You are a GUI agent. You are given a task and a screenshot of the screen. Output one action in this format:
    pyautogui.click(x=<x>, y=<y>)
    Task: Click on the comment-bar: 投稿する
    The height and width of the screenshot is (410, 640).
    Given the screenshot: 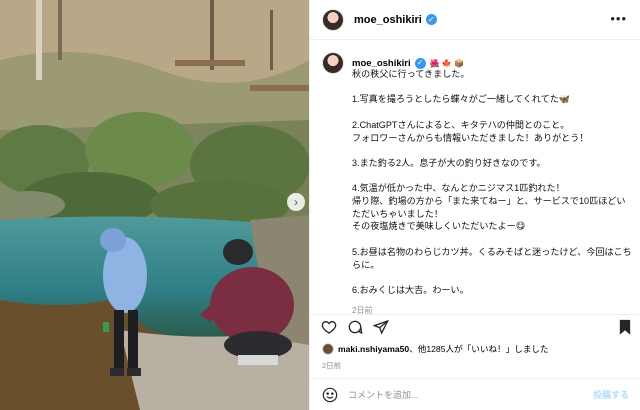 What is the action you would take?
    pyautogui.click(x=475, y=394)
    